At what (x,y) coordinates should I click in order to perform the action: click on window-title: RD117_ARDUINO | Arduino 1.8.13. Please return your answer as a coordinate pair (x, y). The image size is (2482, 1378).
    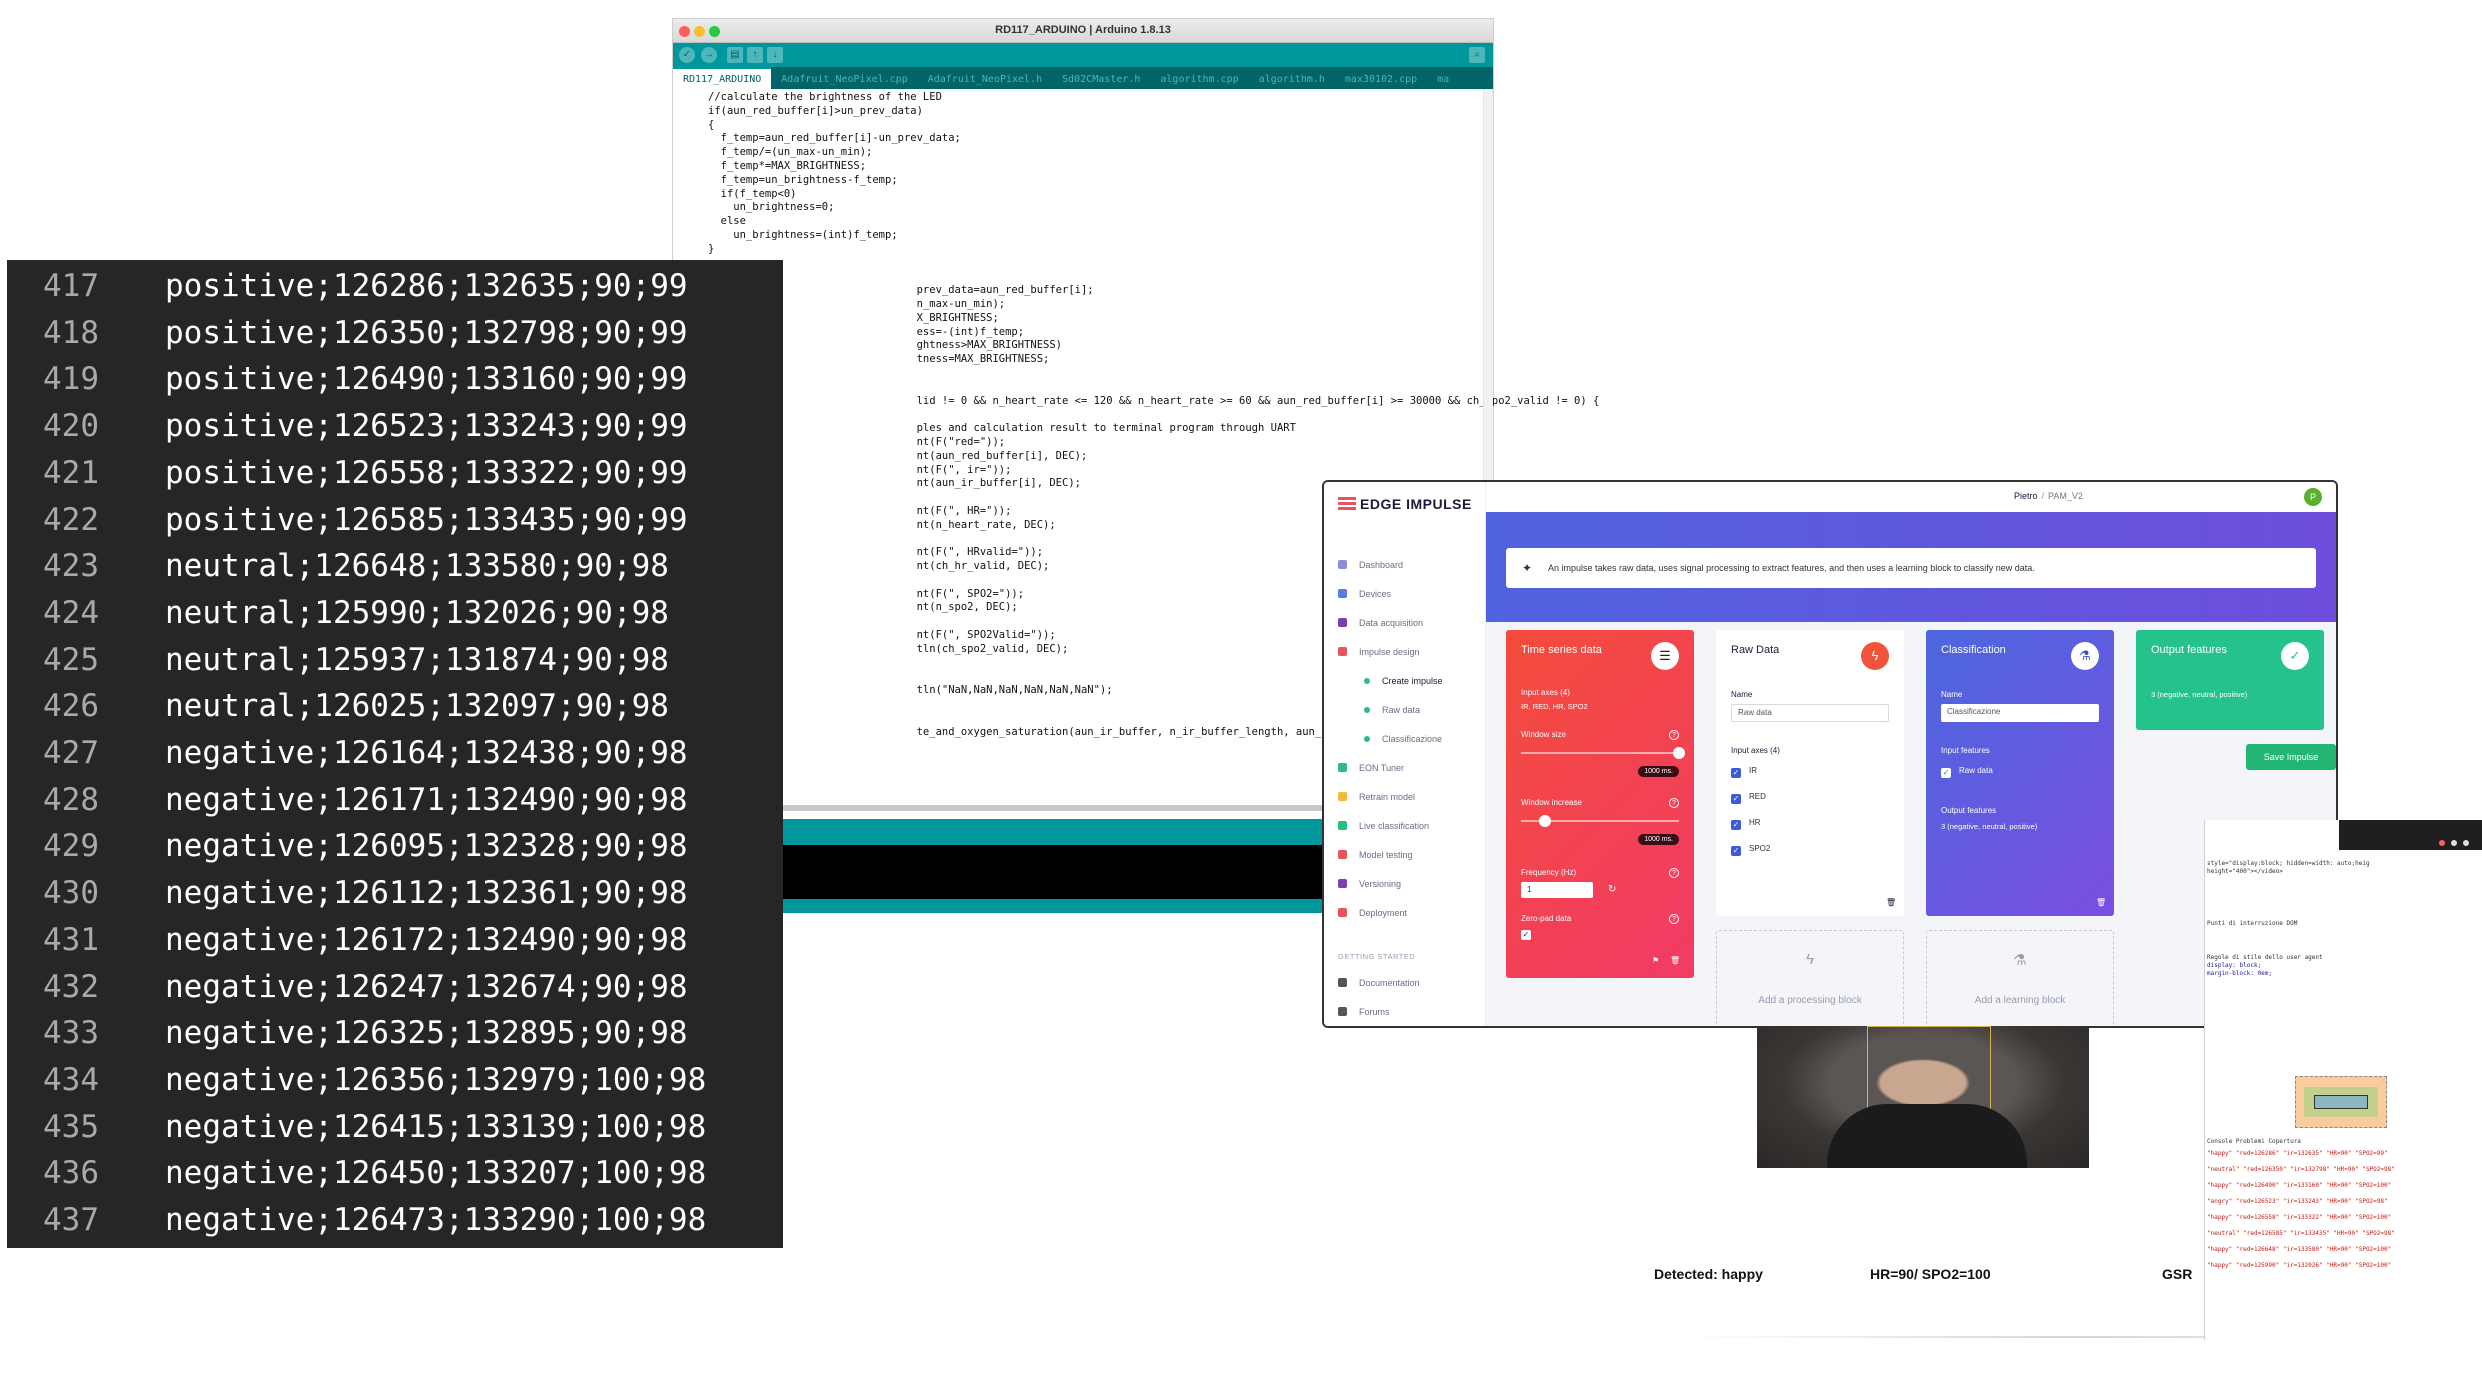
    Looking at the image, I should click on (1083, 30).